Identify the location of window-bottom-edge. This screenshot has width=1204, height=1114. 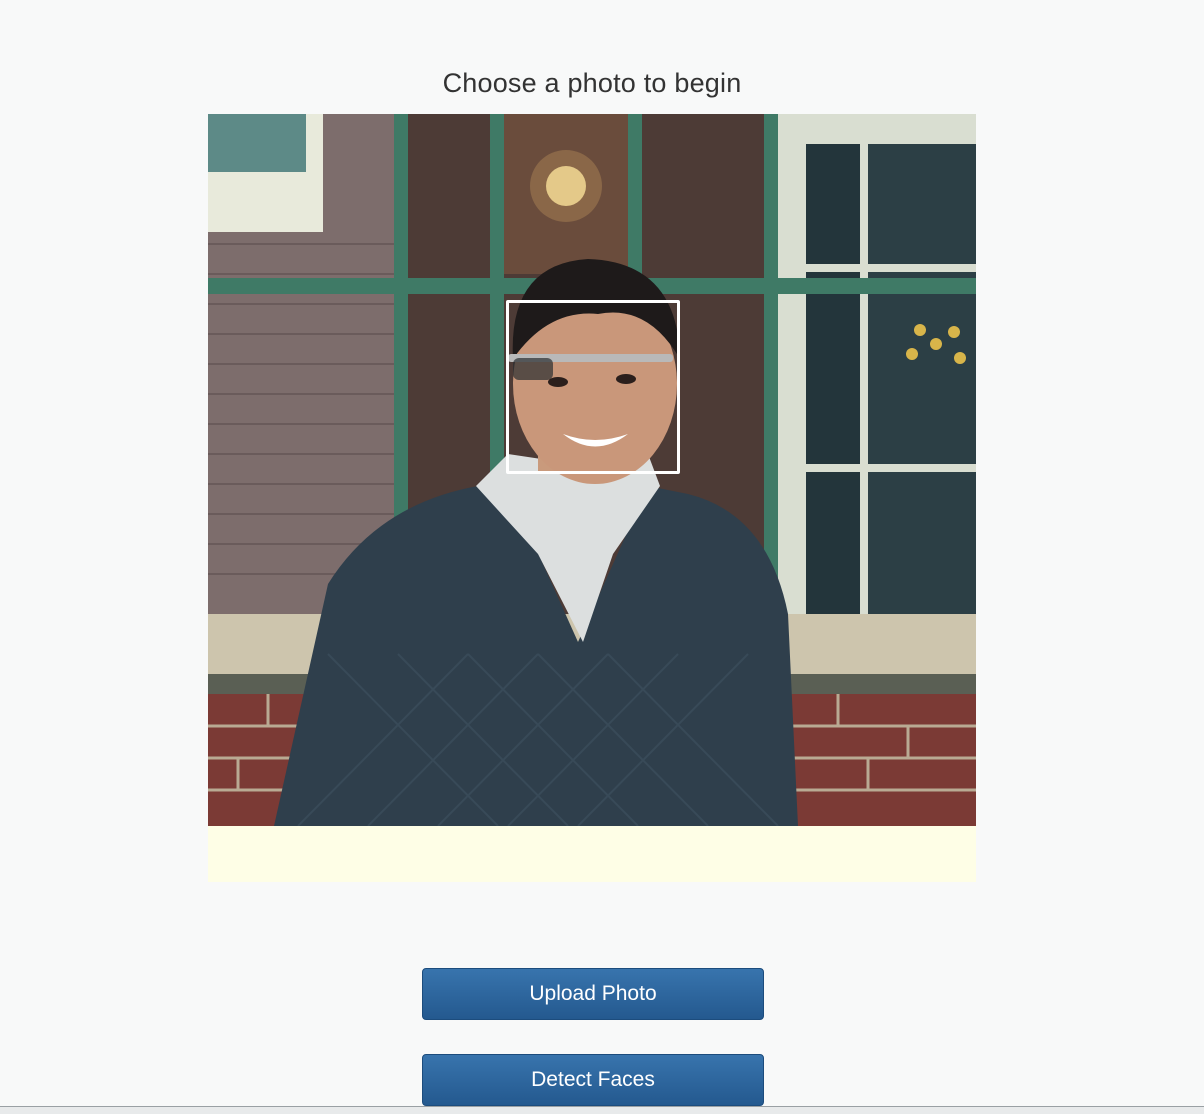
(602, 1110).